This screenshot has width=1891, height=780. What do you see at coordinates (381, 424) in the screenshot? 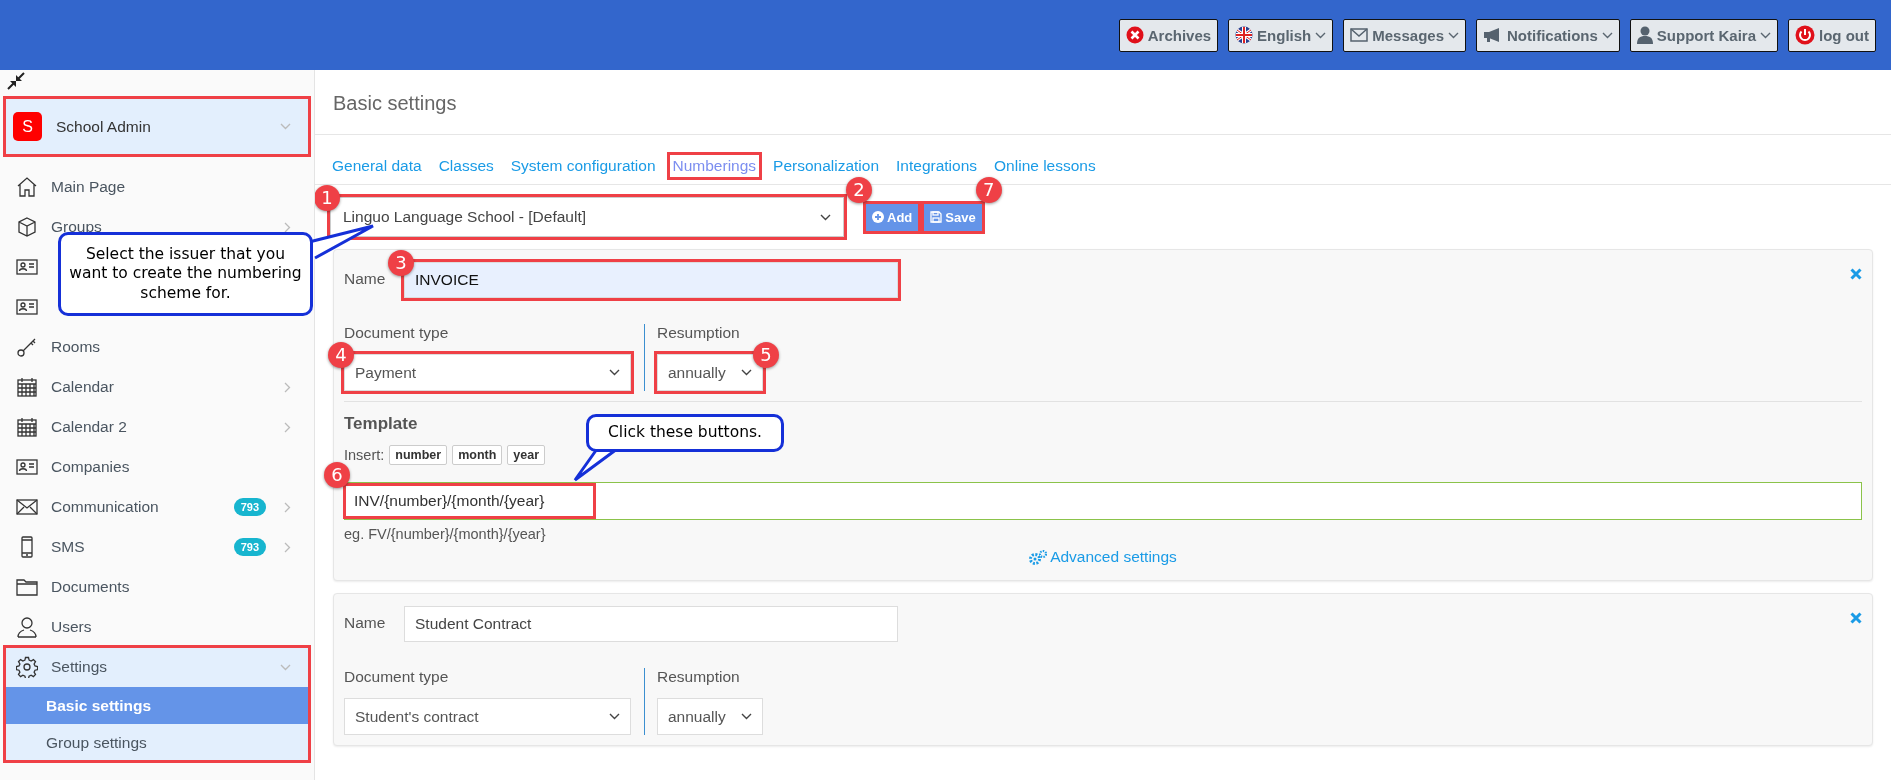
I see `section-heading: Template` at bounding box center [381, 424].